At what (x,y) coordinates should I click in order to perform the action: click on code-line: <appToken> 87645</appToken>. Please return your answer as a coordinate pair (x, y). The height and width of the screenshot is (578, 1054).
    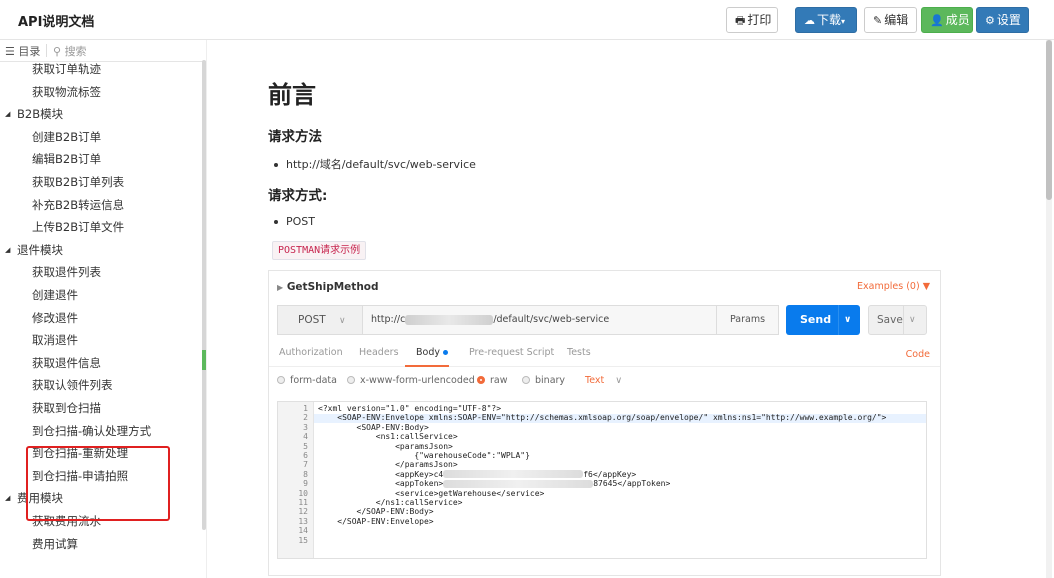
    Looking at the image, I should click on (494, 483).